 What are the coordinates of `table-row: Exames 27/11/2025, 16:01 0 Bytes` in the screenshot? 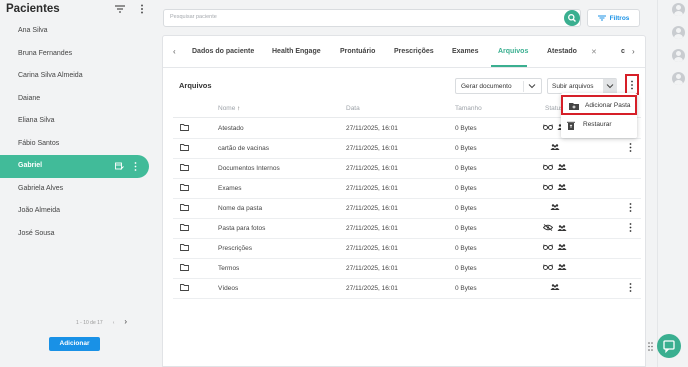 It's located at (407, 189).